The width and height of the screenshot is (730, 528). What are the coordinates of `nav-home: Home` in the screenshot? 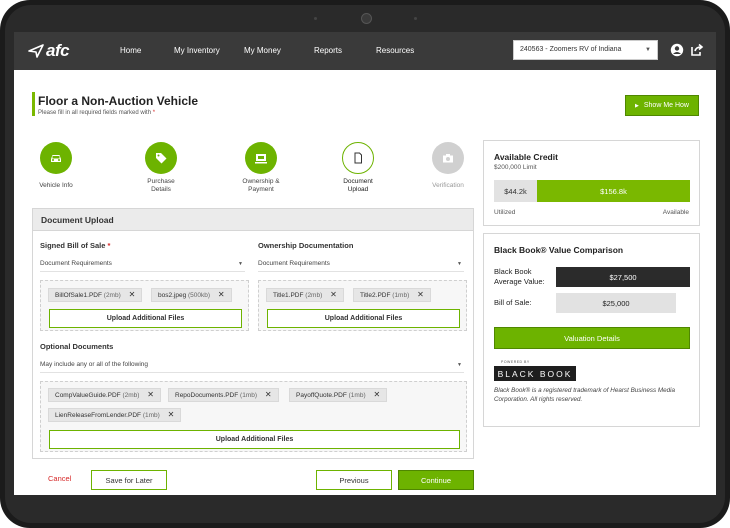 It's located at (130, 50).